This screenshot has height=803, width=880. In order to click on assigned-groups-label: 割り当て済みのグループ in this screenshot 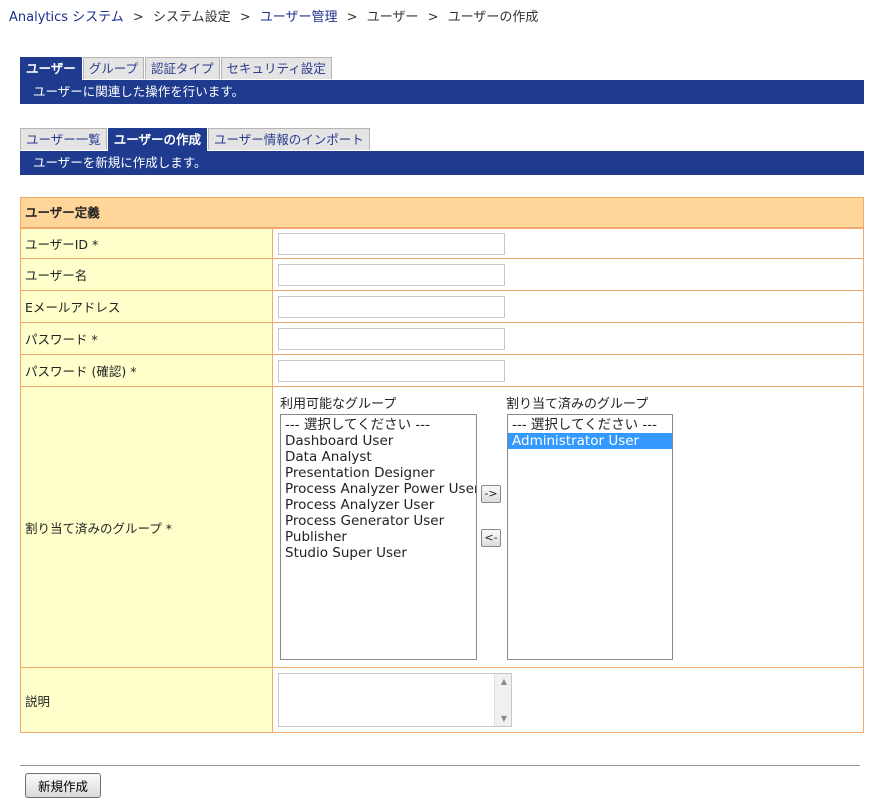, I will do `click(577, 404)`.